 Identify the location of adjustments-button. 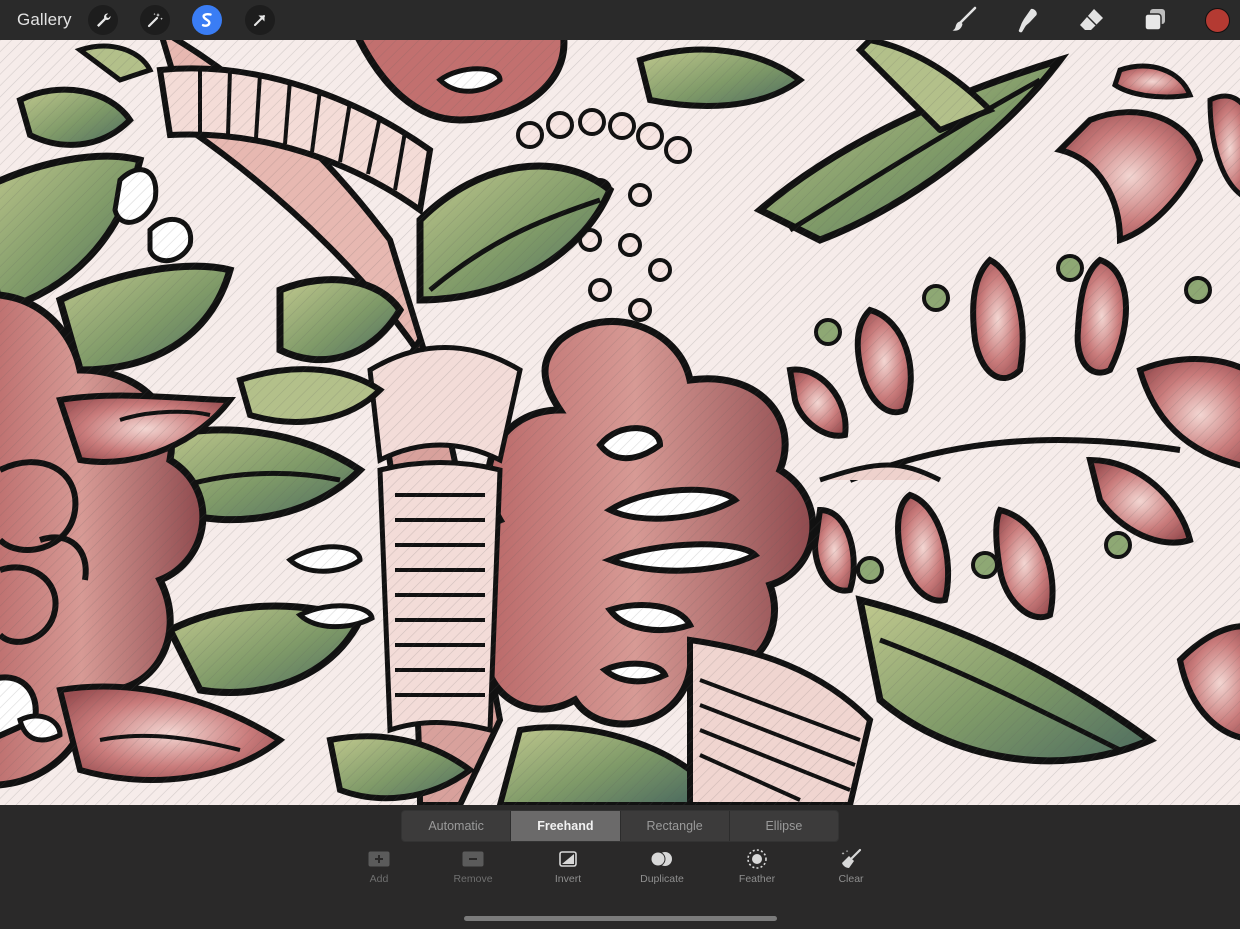
(155, 20).